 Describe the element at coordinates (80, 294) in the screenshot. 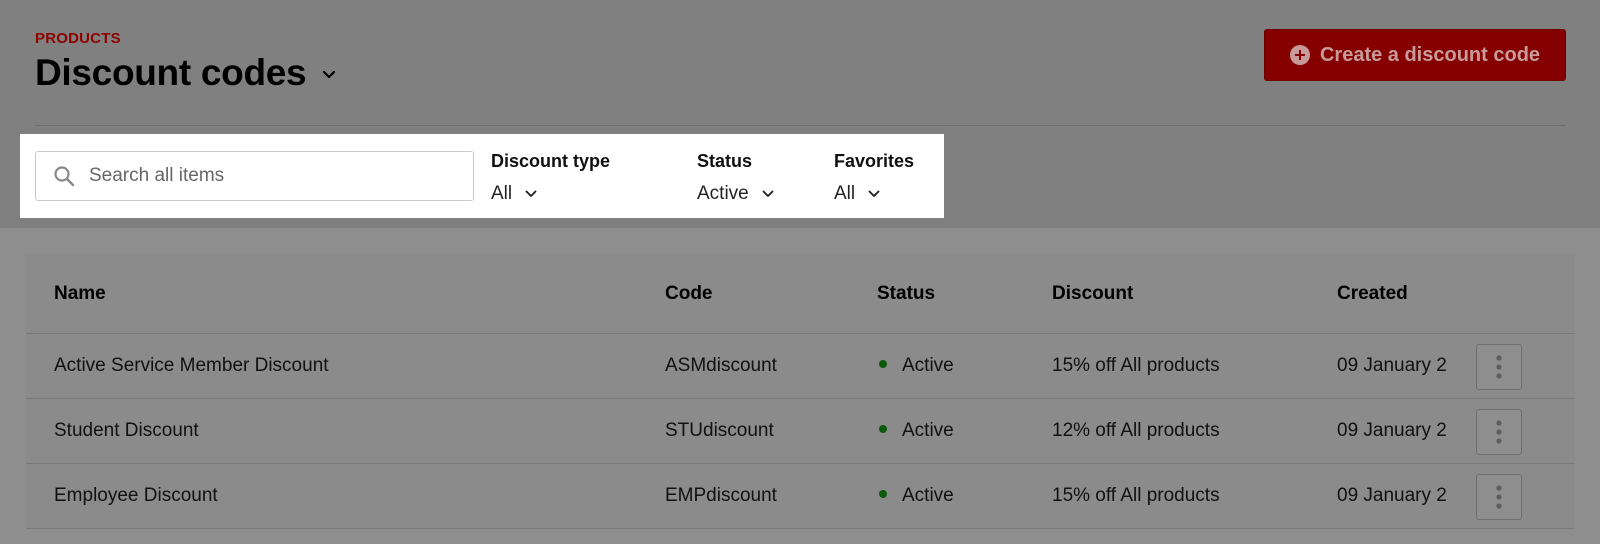

I see `column-header-name: Name` at that location.